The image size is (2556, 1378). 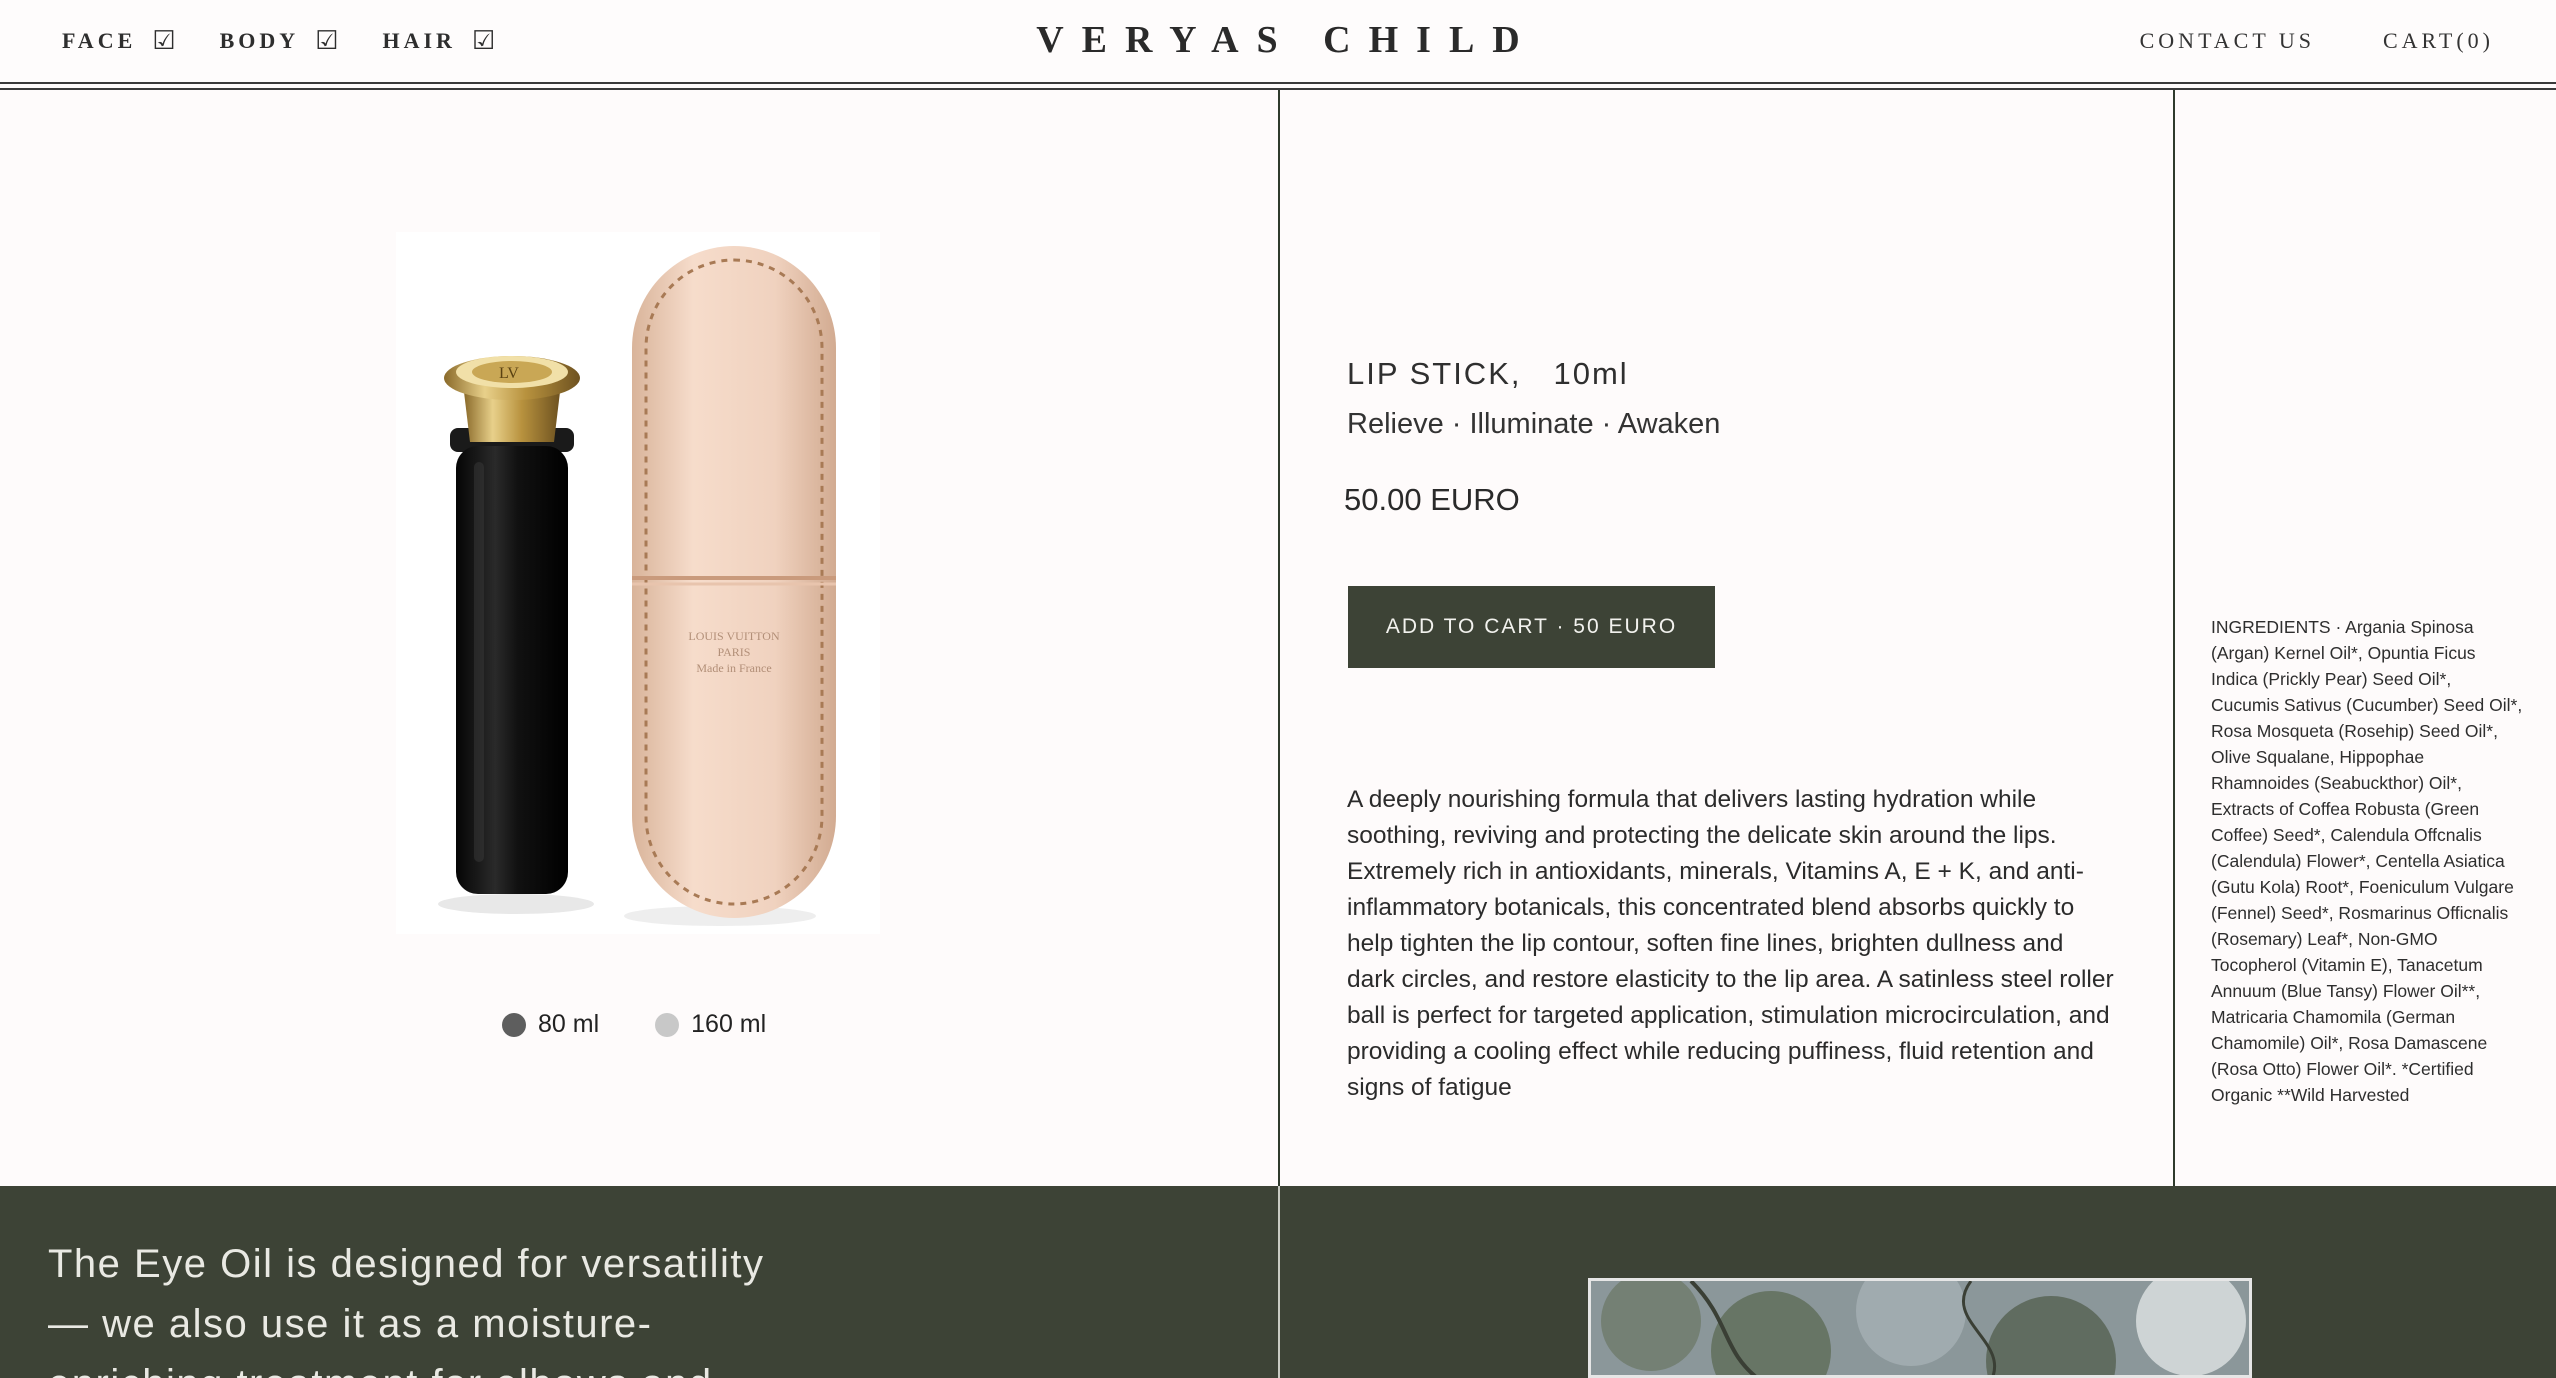 I want to click on size-option-160ml: 160 ml, so click(x=710, y=1024).